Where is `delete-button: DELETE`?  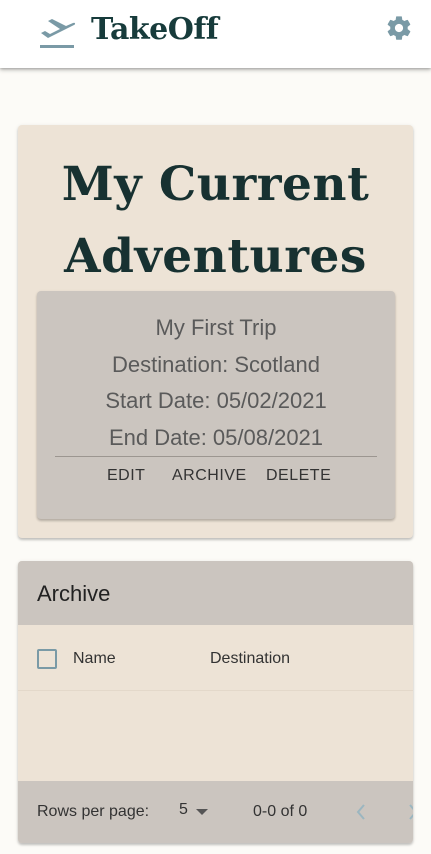
delete-button: DELETE is located at coordinates (298, 476).